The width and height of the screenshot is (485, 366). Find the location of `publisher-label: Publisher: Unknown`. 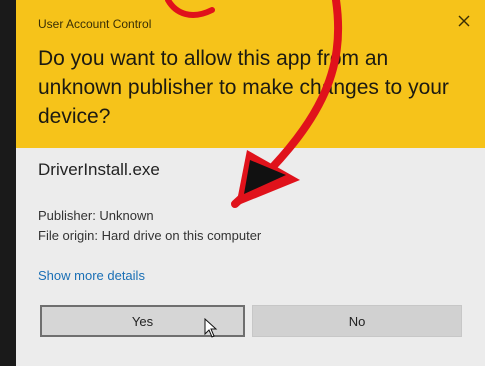

publisher-label: Publisher: Unknown is located at coordinates (96, 215).